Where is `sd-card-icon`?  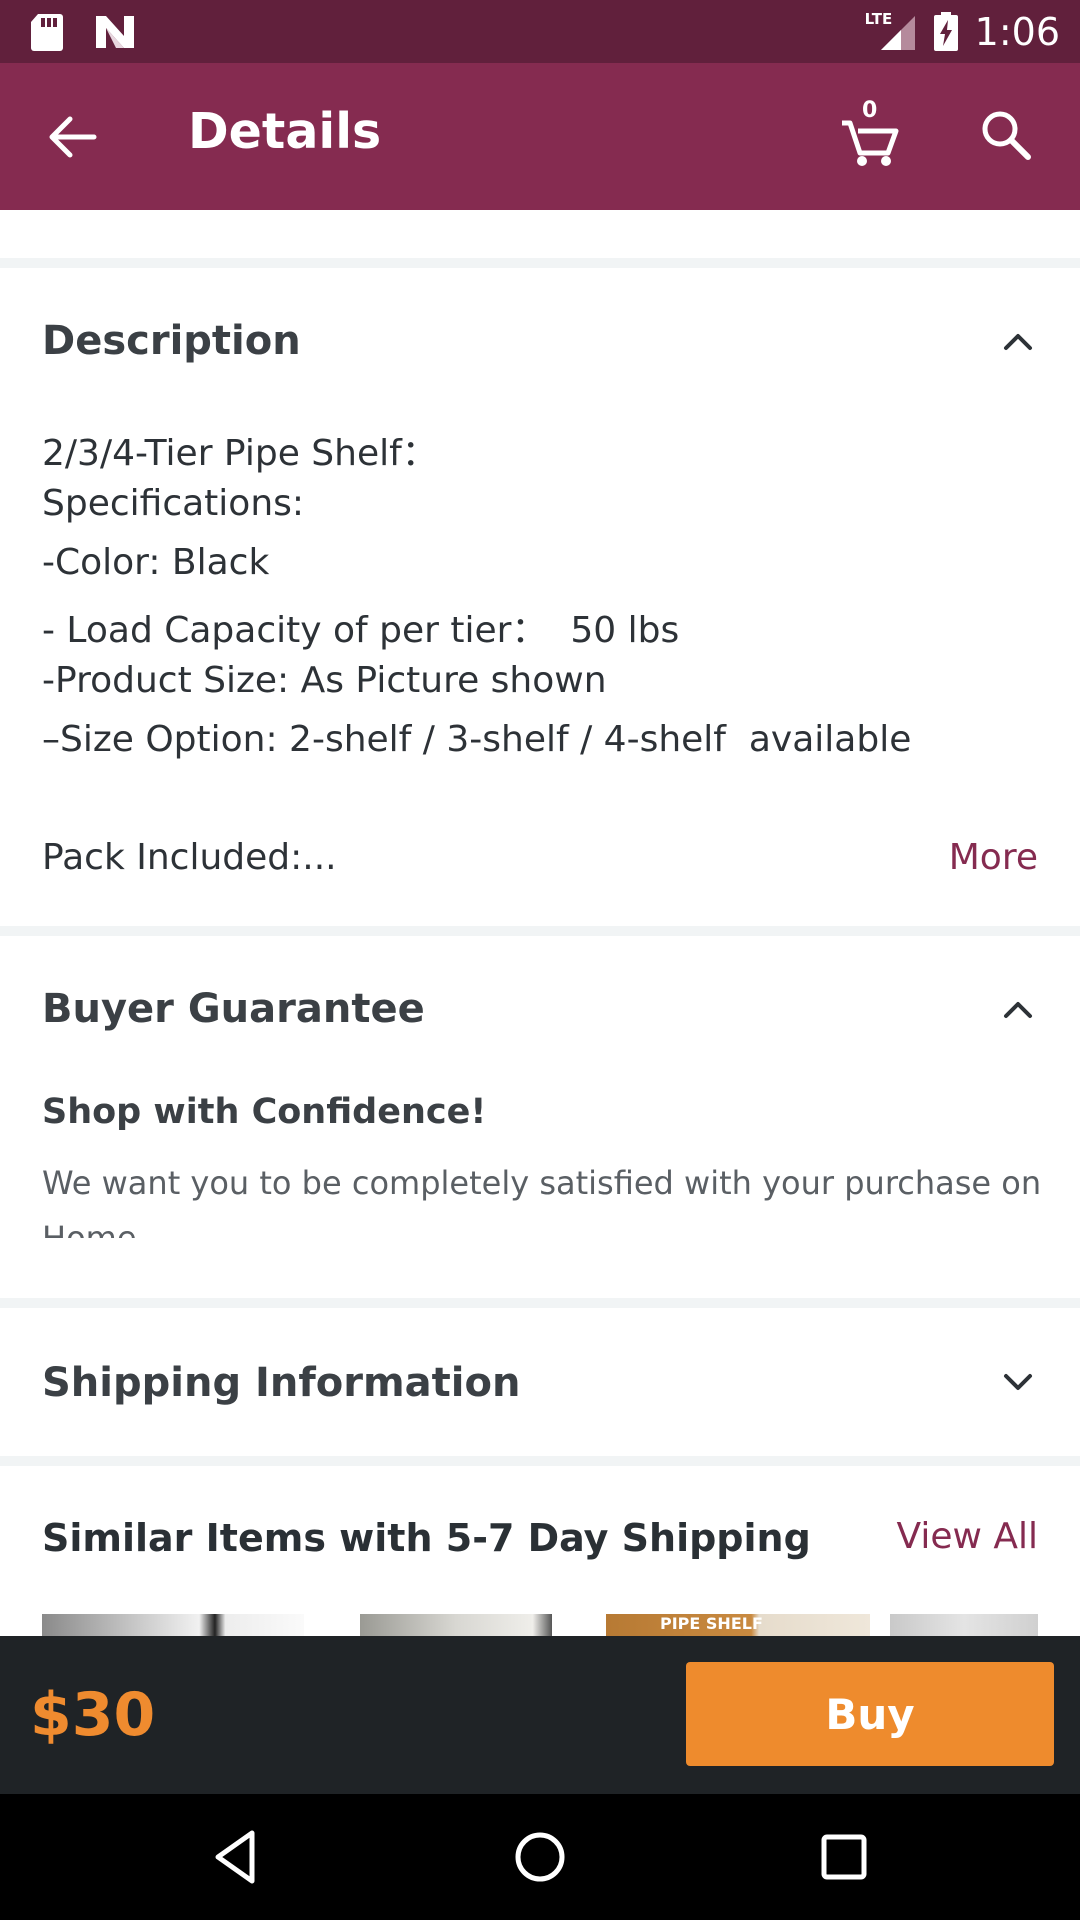
sd-card-icon is located at coordinates (47, 32).